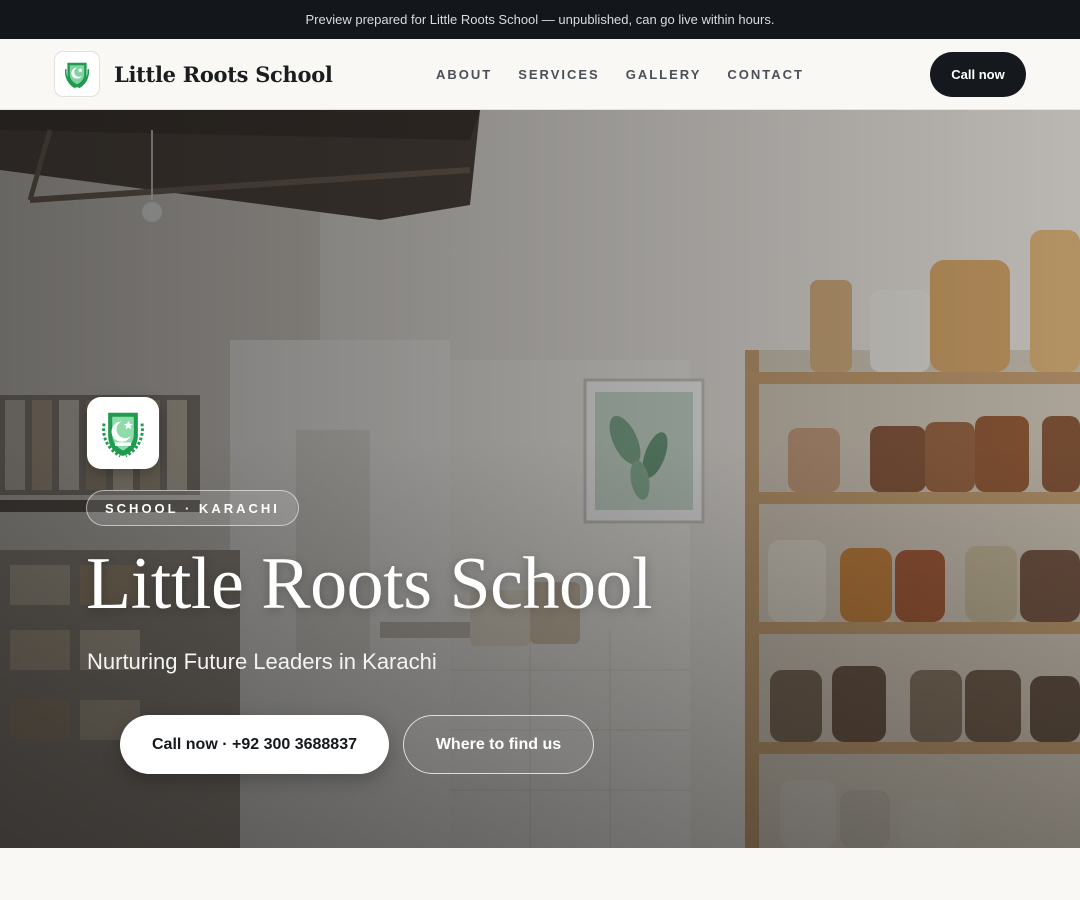 The height and width of the screenshot is (900, 1080). I want to click on brand: Little Roots School, so click(193, 74).